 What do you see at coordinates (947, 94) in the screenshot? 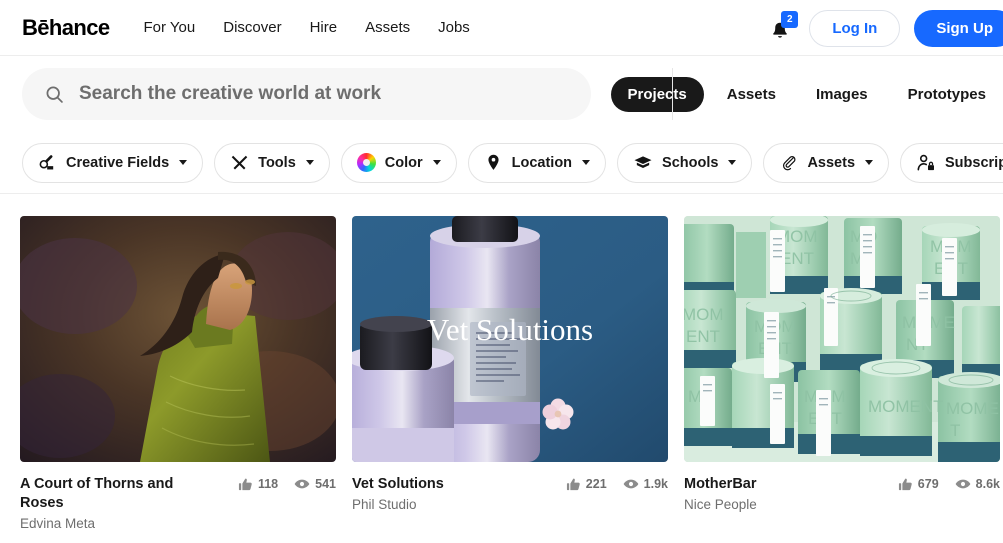
I see `tab-prototypes: Prototypes` at bounding box center [947, 94].